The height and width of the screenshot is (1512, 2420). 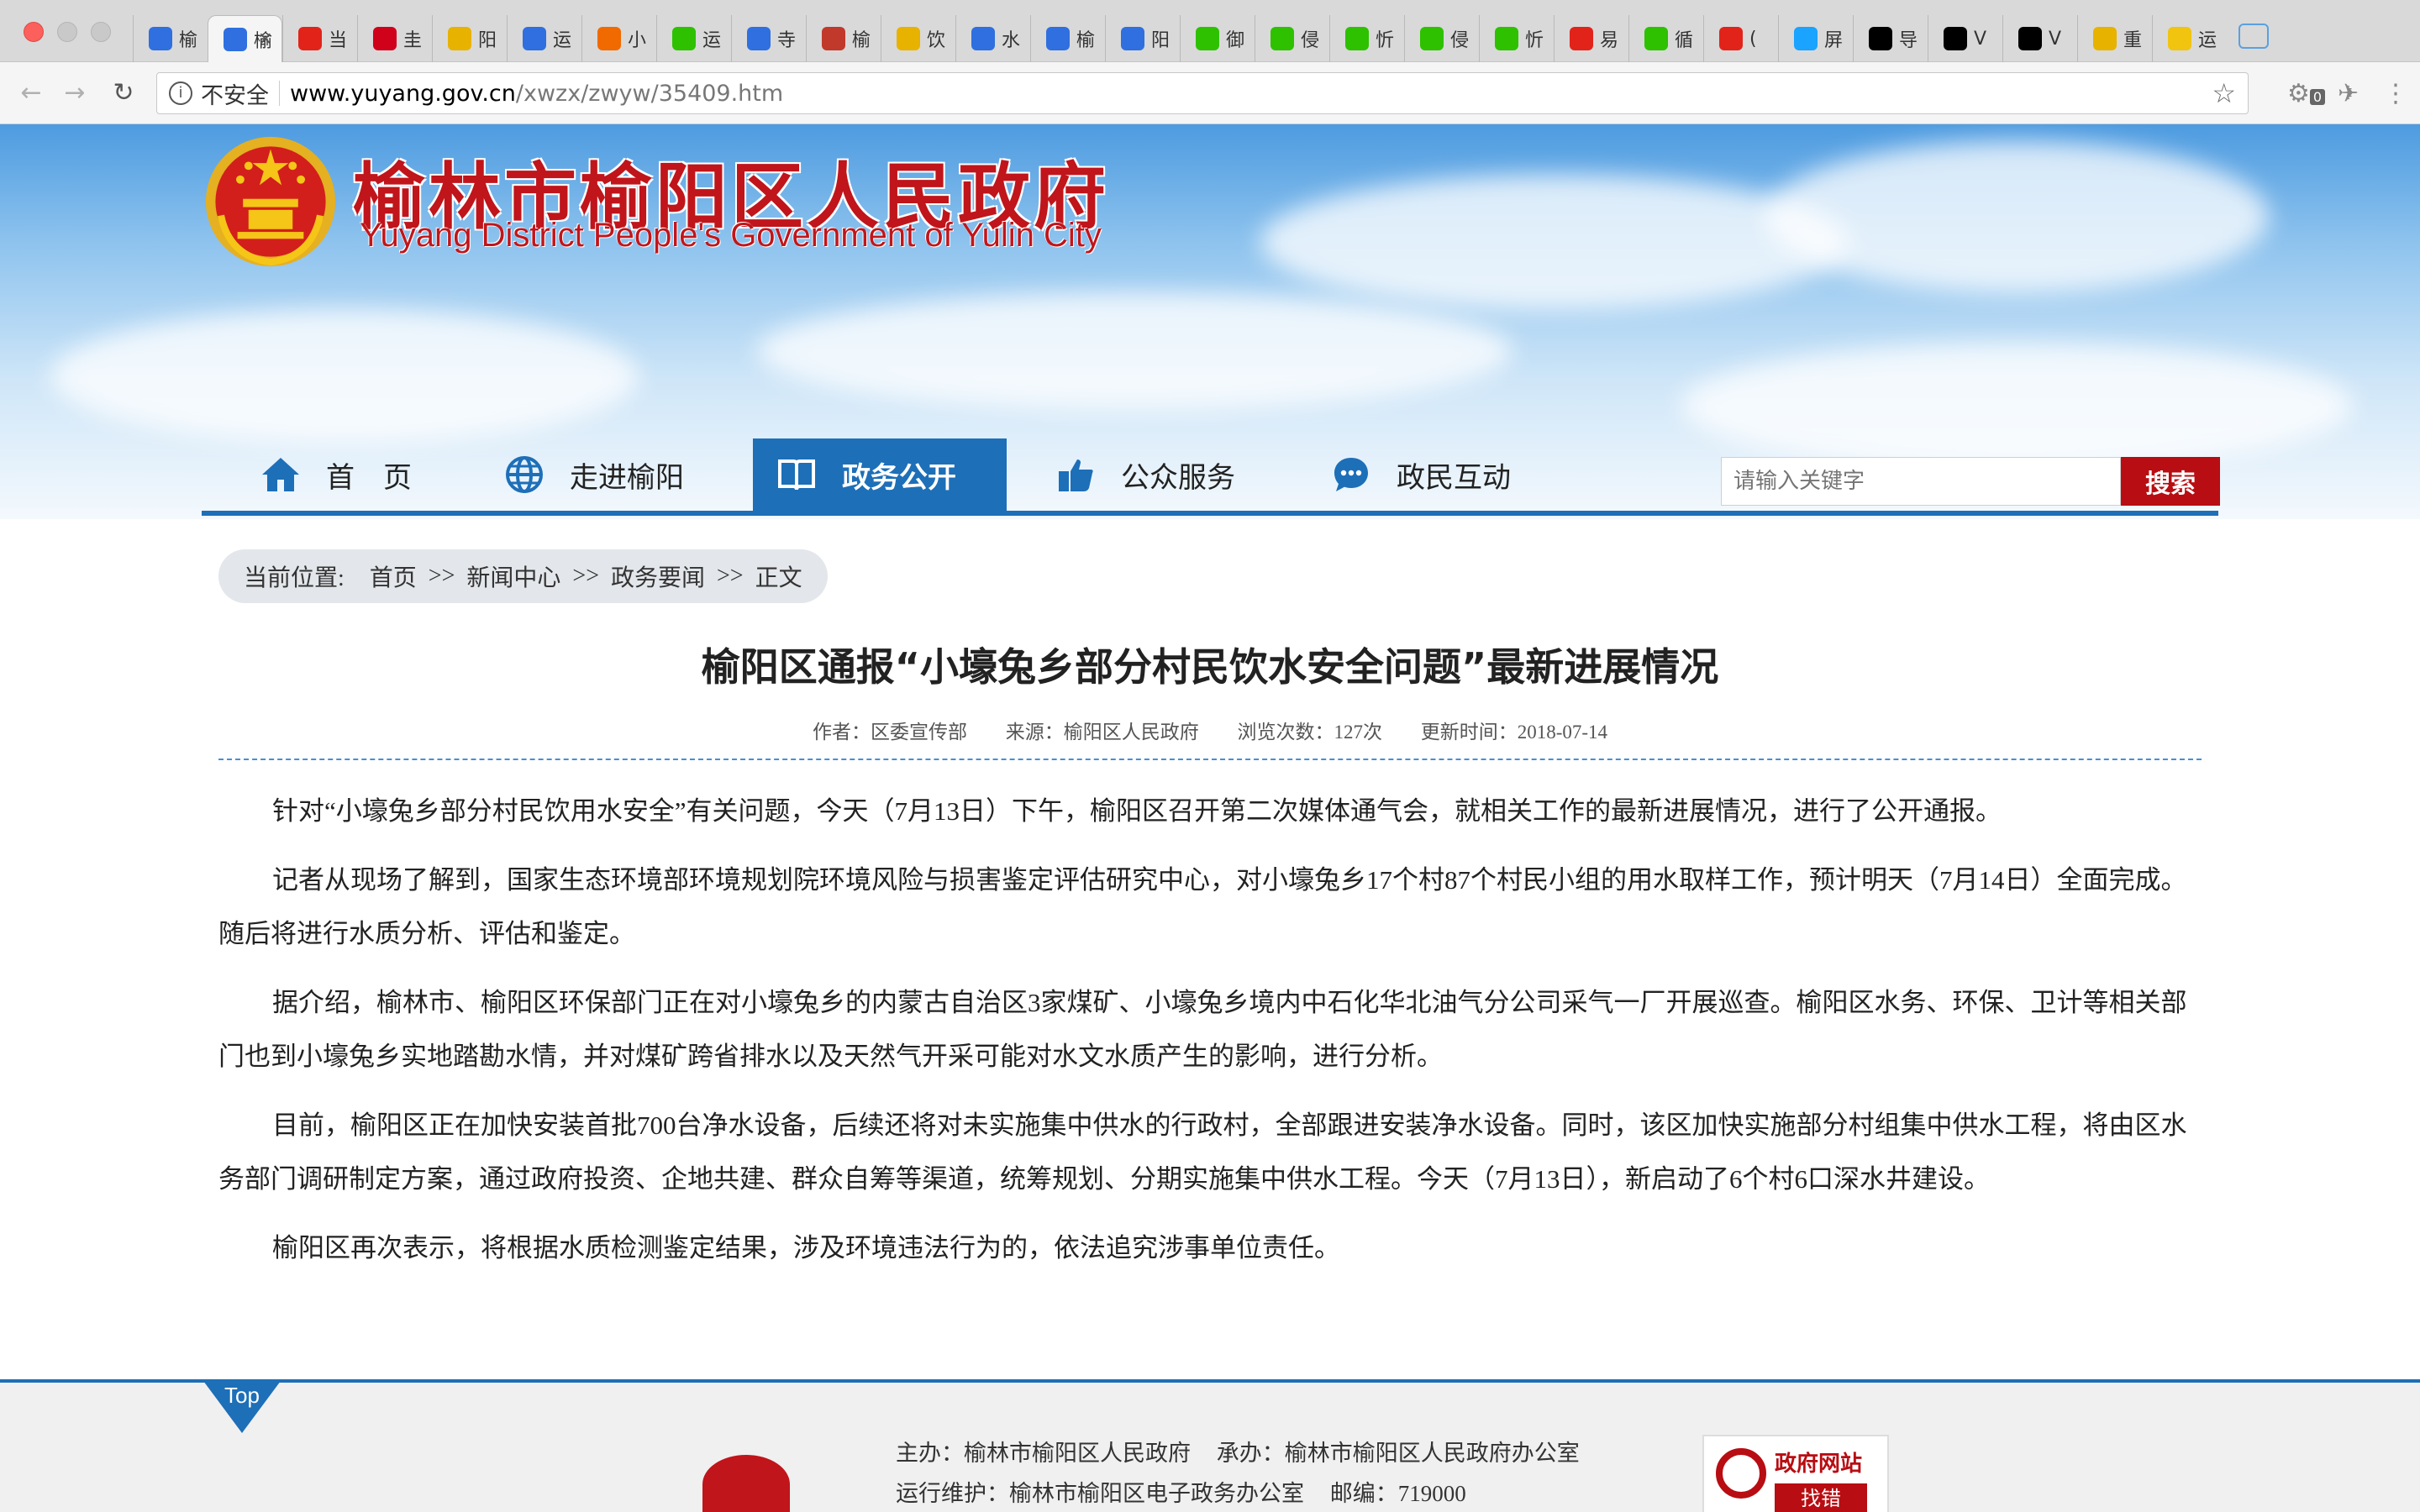 I want to click on back-to-top-button: Top, so click(x=242, y=1407).